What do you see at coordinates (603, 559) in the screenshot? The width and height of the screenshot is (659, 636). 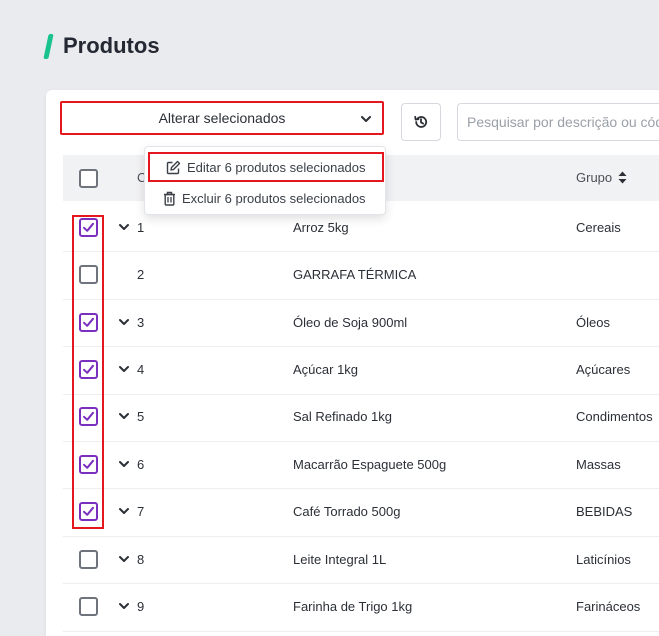 I see `cell-group: Laticínios` at bounding box center [603, 559].